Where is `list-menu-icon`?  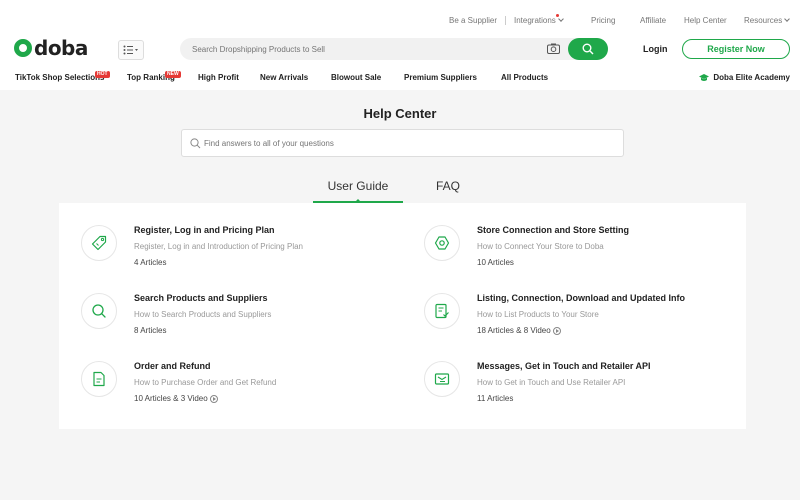 list-menu-icon is located at coordinates (130, 50).